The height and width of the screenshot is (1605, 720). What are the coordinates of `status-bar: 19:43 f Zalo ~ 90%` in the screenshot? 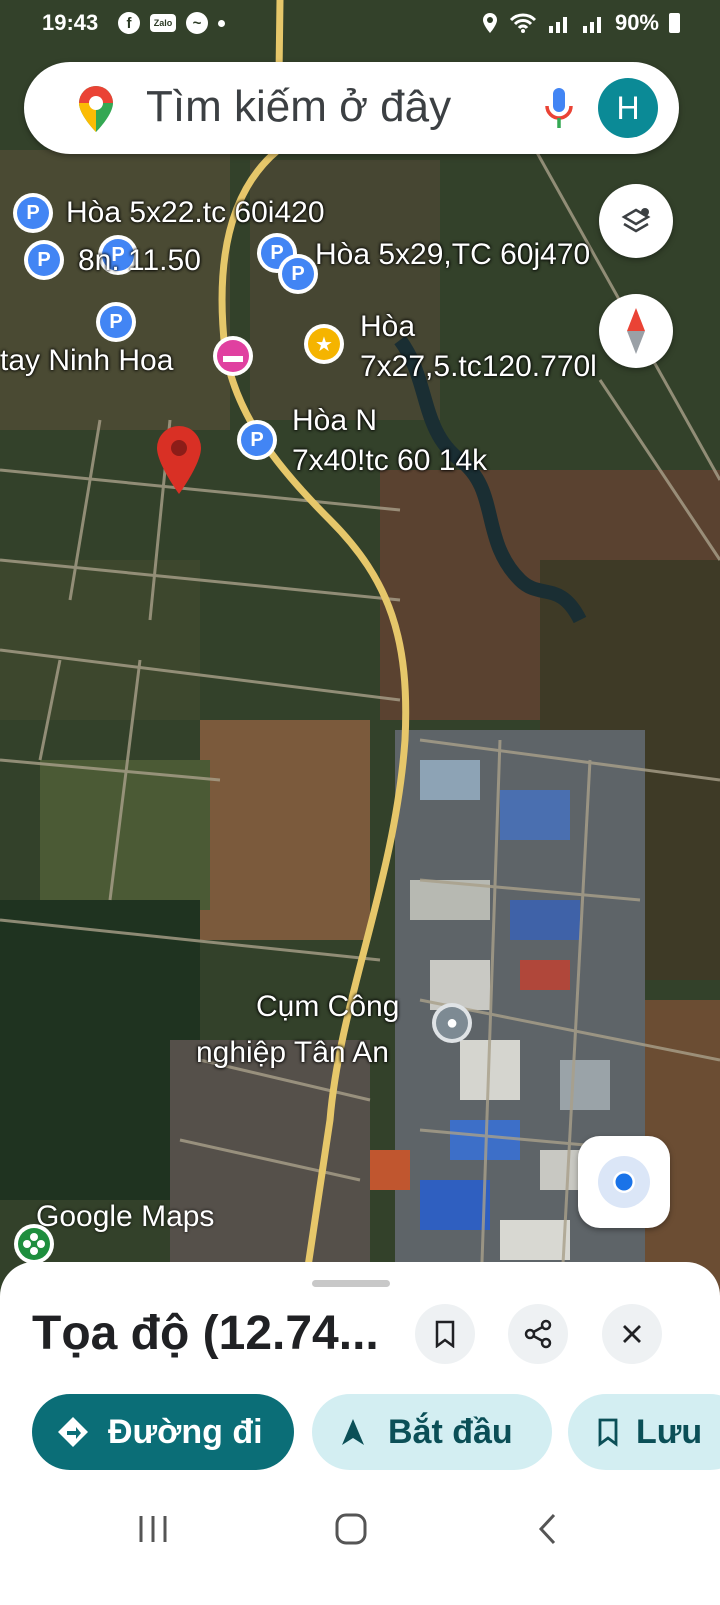 It's located at (360, 24).